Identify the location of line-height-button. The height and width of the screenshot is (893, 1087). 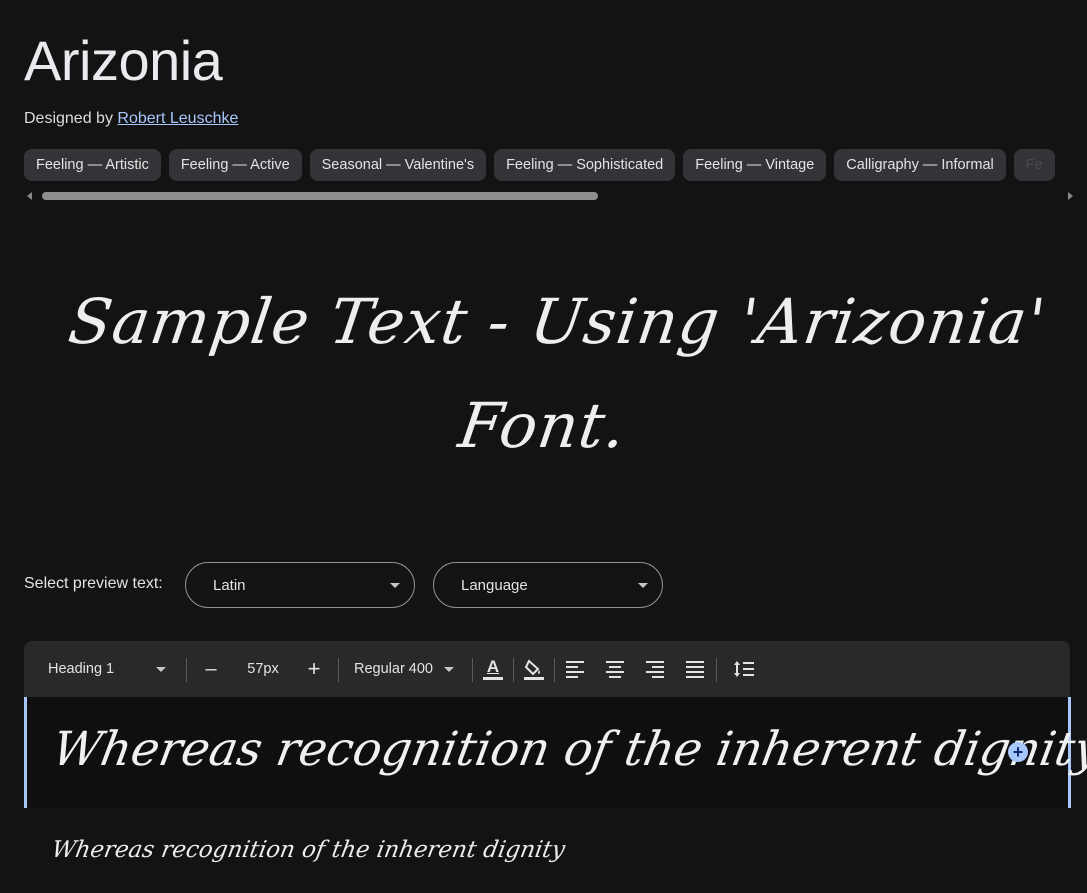
(744, 669).